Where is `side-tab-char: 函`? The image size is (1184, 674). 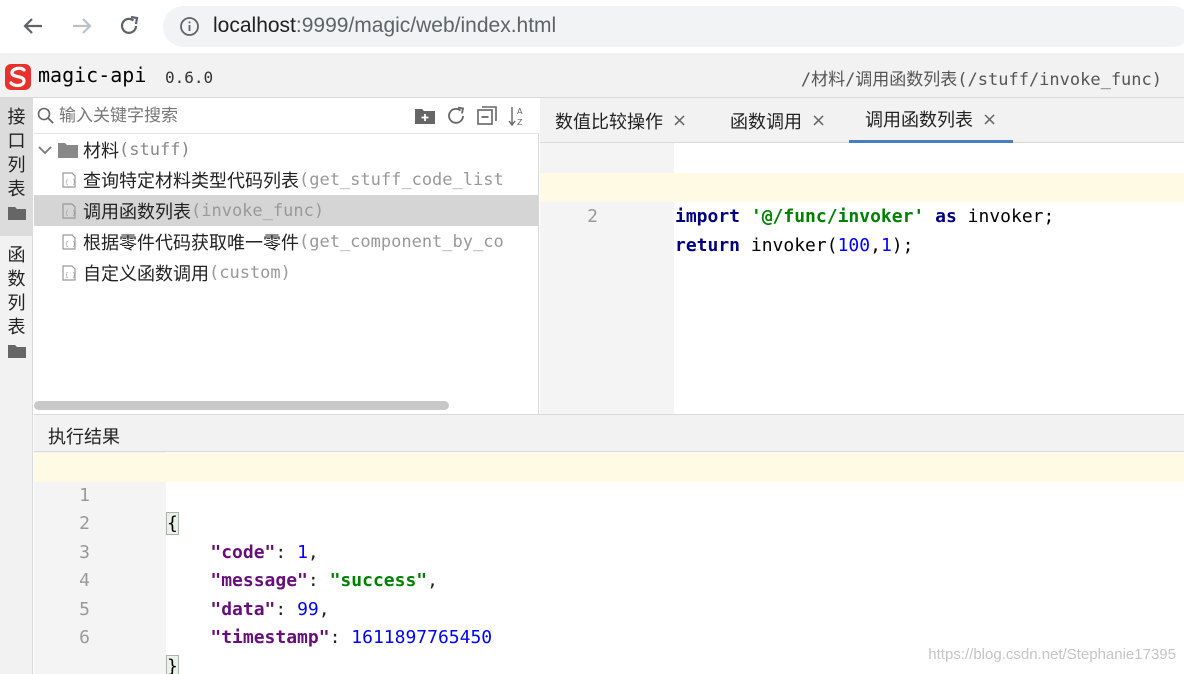
side-tab-char: 函 is located at coordinates (16, 255).